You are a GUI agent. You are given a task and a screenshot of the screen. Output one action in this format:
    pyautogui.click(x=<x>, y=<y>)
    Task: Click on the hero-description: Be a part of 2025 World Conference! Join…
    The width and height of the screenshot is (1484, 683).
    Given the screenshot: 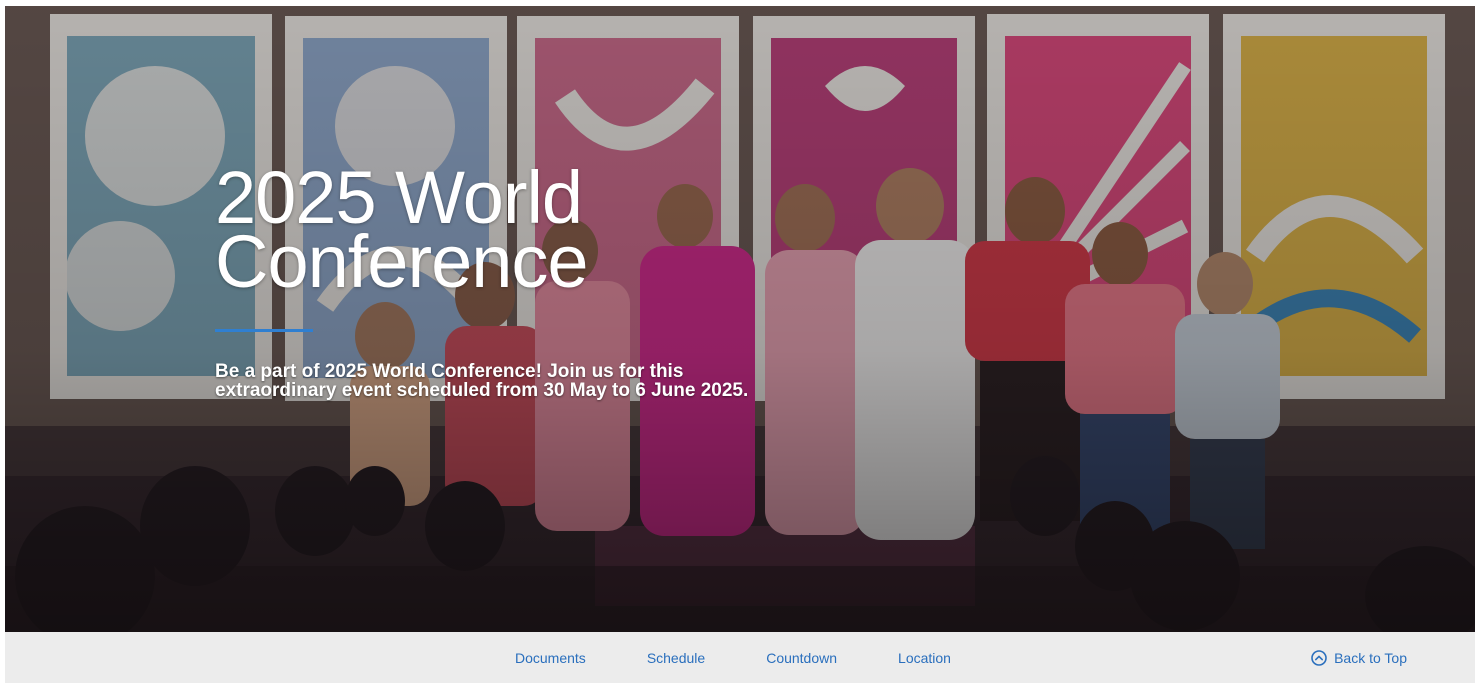 What is the action you would take?
    pyautogui.click(x=482, y=381)
    